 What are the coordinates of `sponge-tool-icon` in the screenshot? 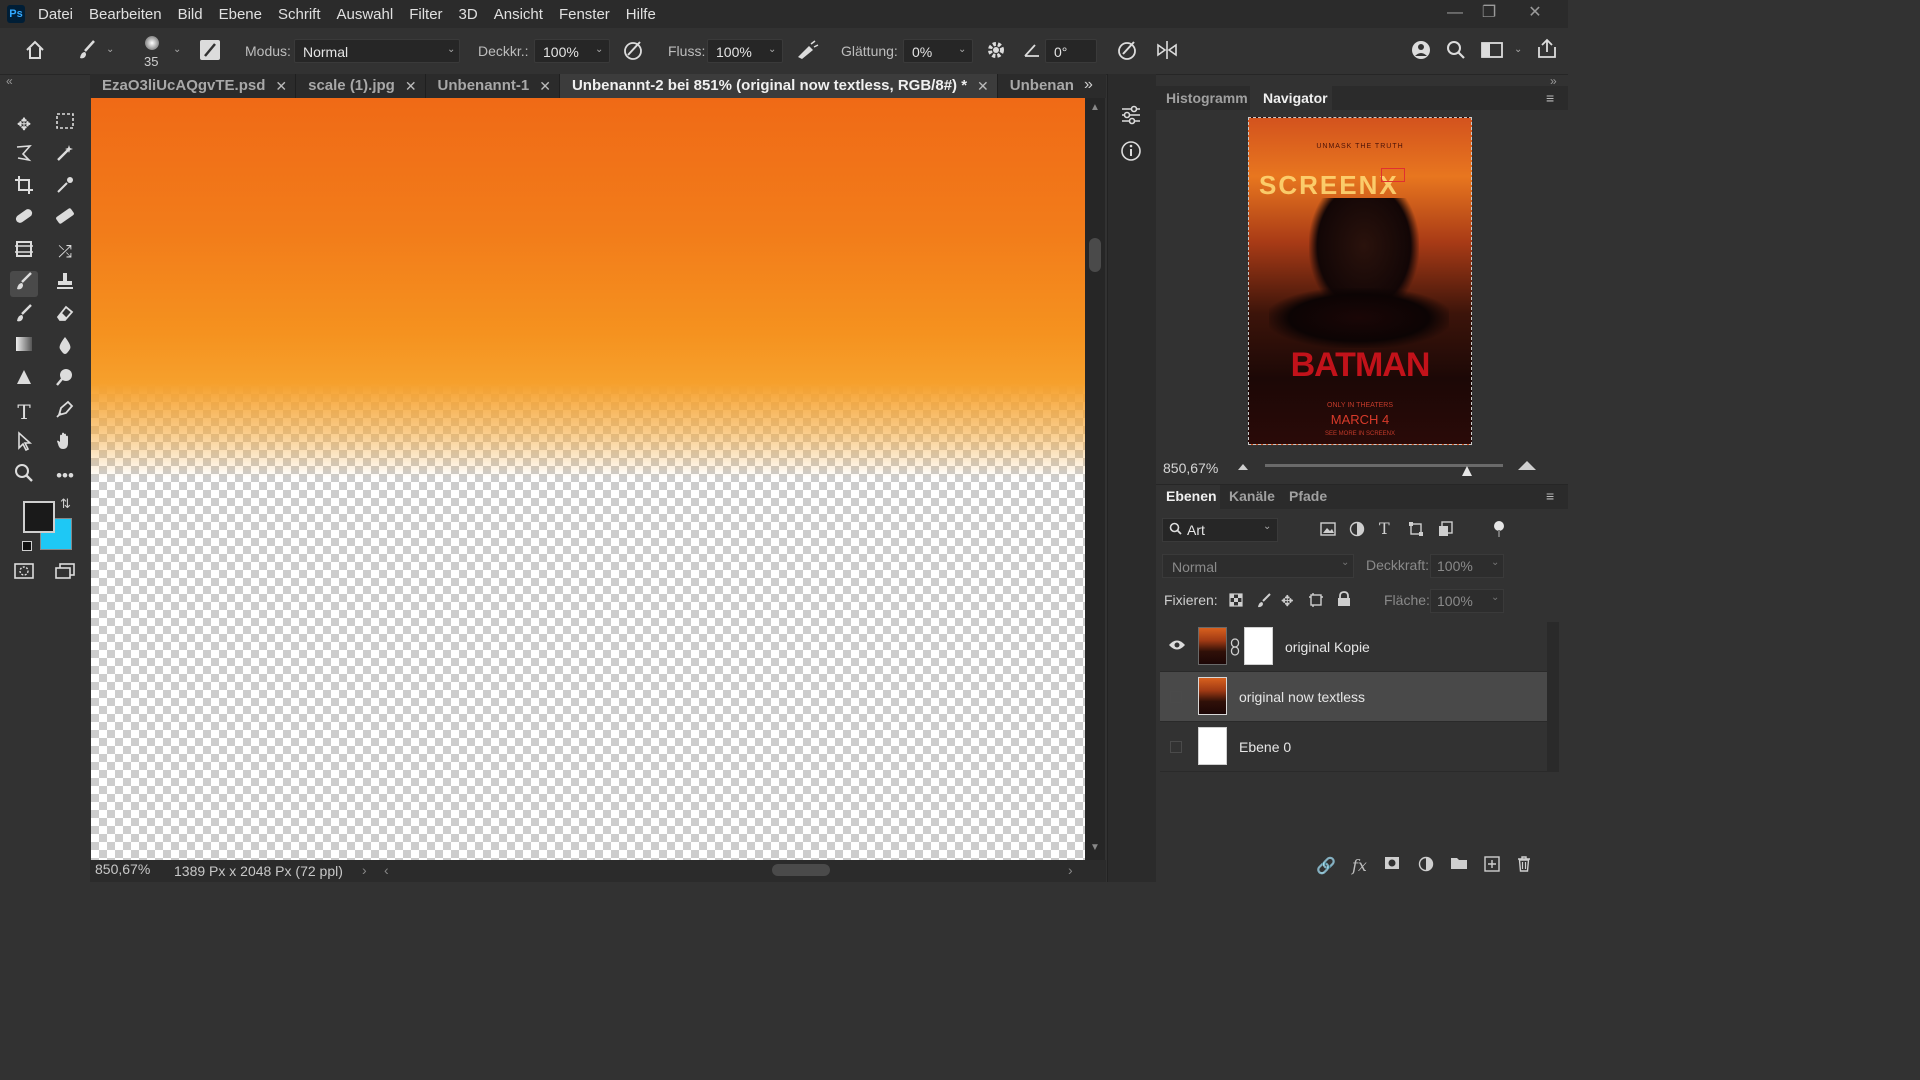 It's located at (65, 380).